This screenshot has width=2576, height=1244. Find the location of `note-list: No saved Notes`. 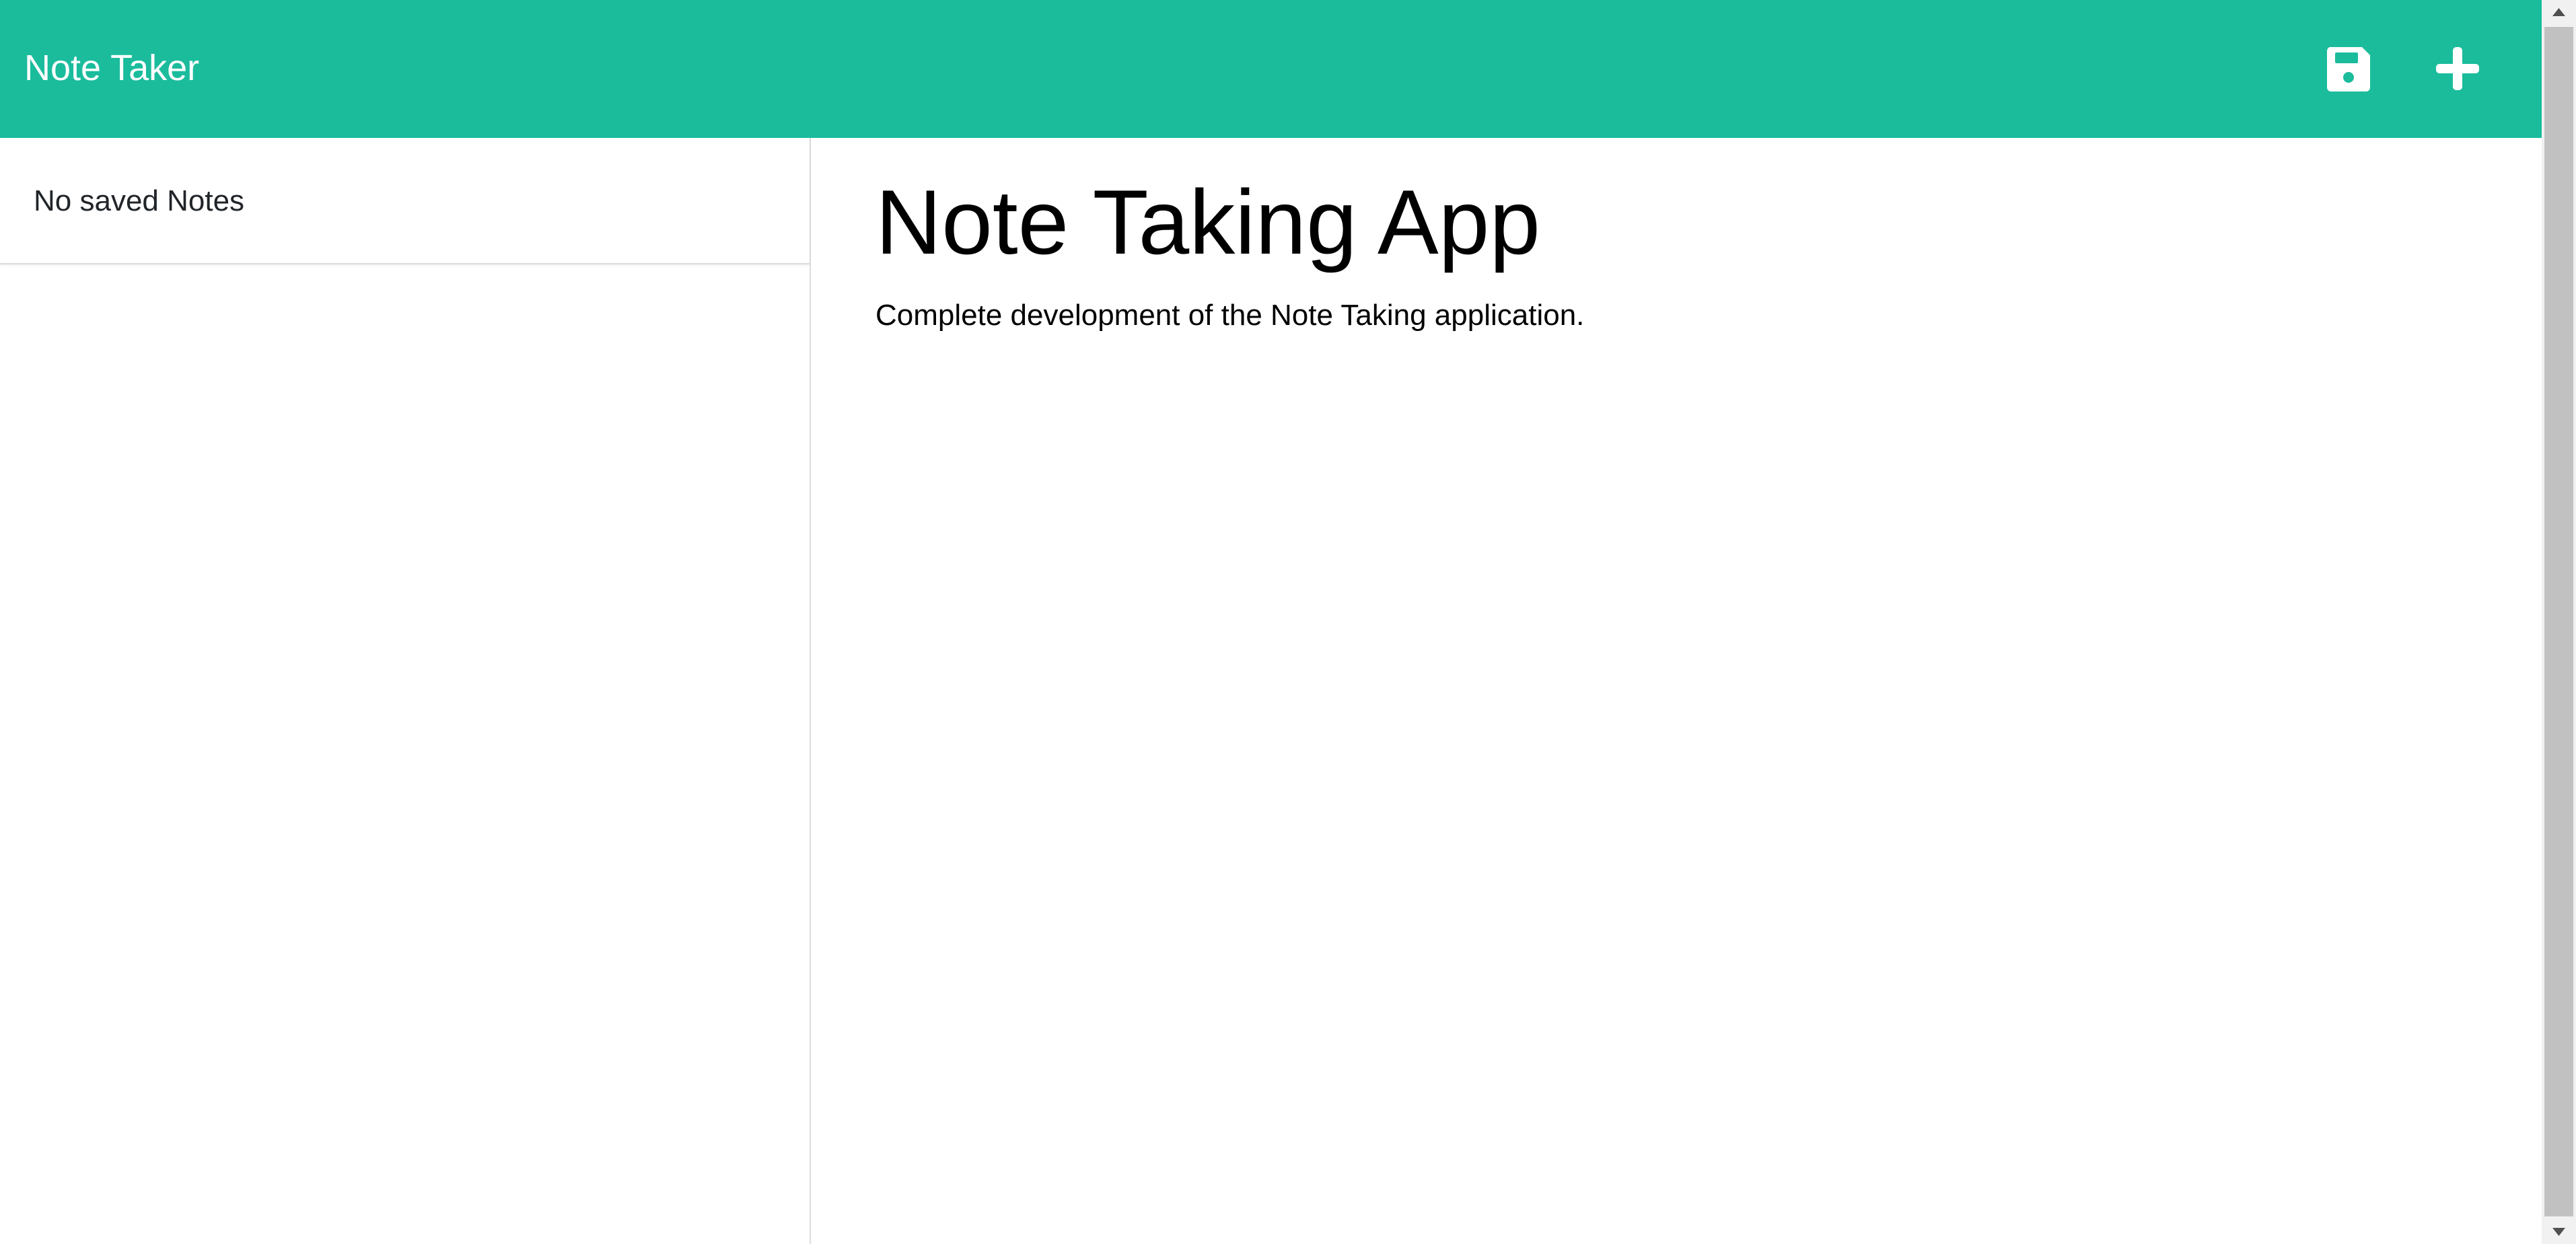

note-list: No saved Notes is located at coordinates (405, 201).